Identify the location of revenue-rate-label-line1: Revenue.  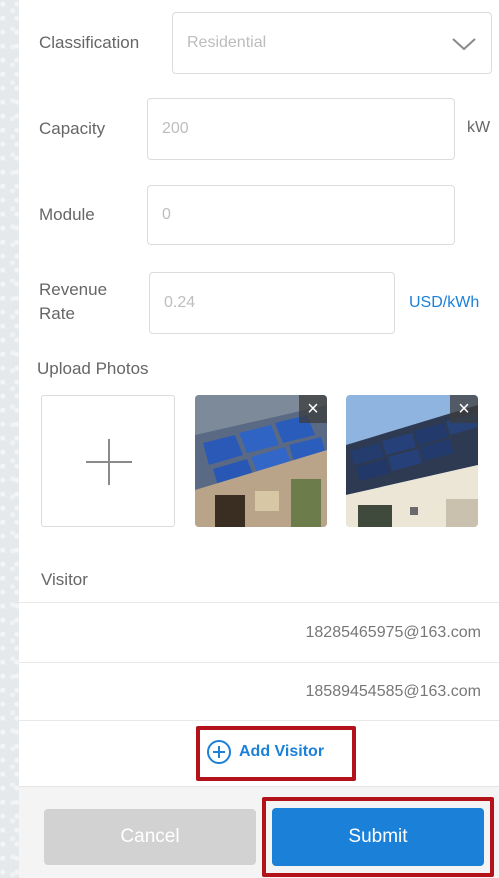
(73, 289).